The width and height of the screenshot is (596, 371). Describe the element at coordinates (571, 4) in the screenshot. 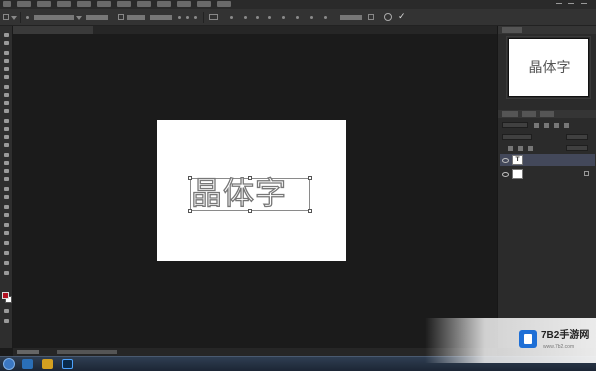

I see `maximize-icon` at that location.